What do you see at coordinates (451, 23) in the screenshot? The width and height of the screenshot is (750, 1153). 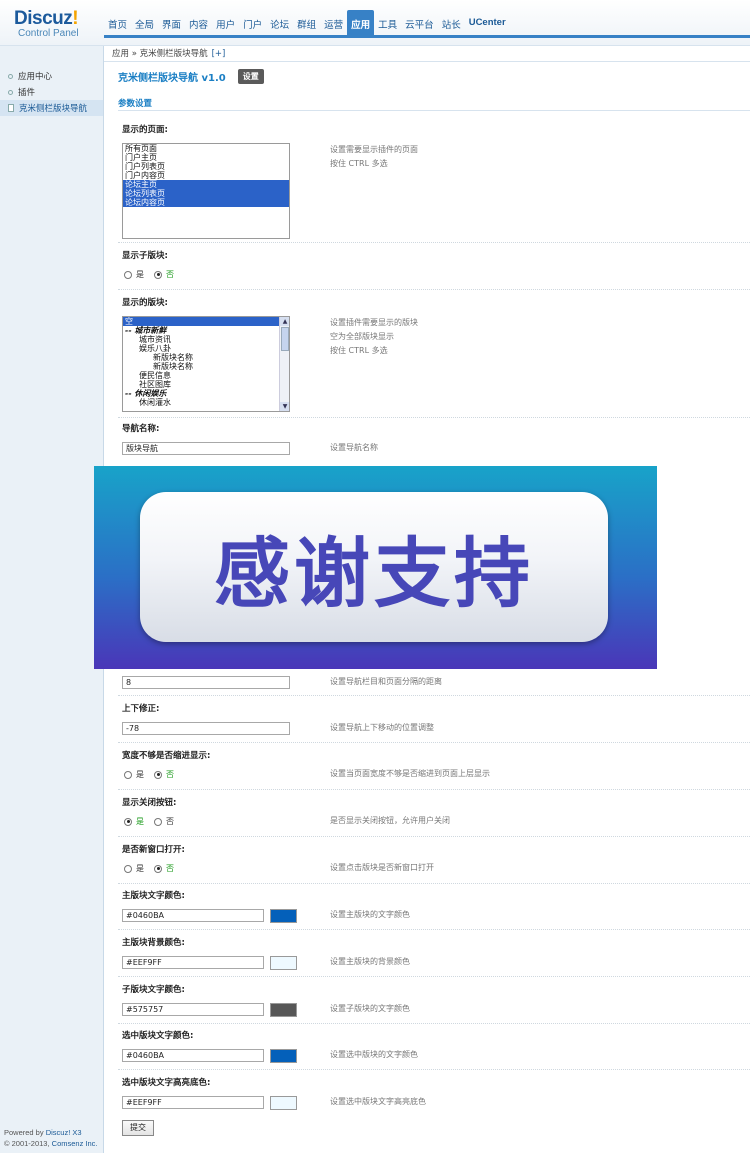 I see `nav-tab-admin: 站长` at bounding box center [451, 23].